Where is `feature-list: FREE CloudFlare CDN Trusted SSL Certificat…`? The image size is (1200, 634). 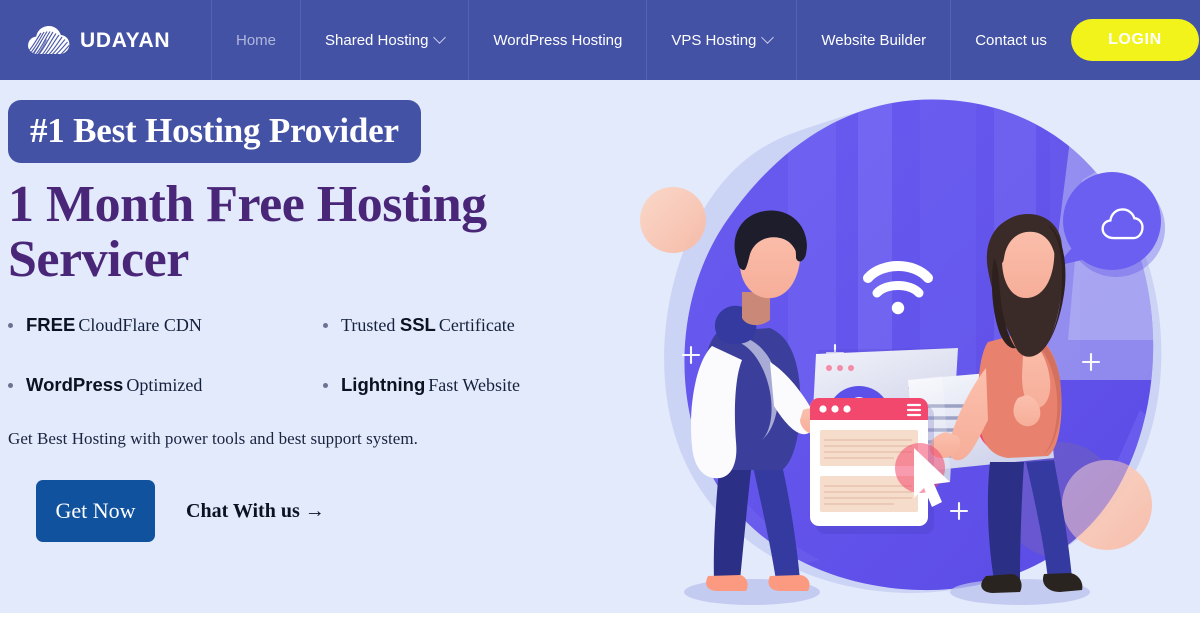
feature-list: FREE CloudFlare CDN Trusted SSL Certificat… is located at coordinates (278, 355).